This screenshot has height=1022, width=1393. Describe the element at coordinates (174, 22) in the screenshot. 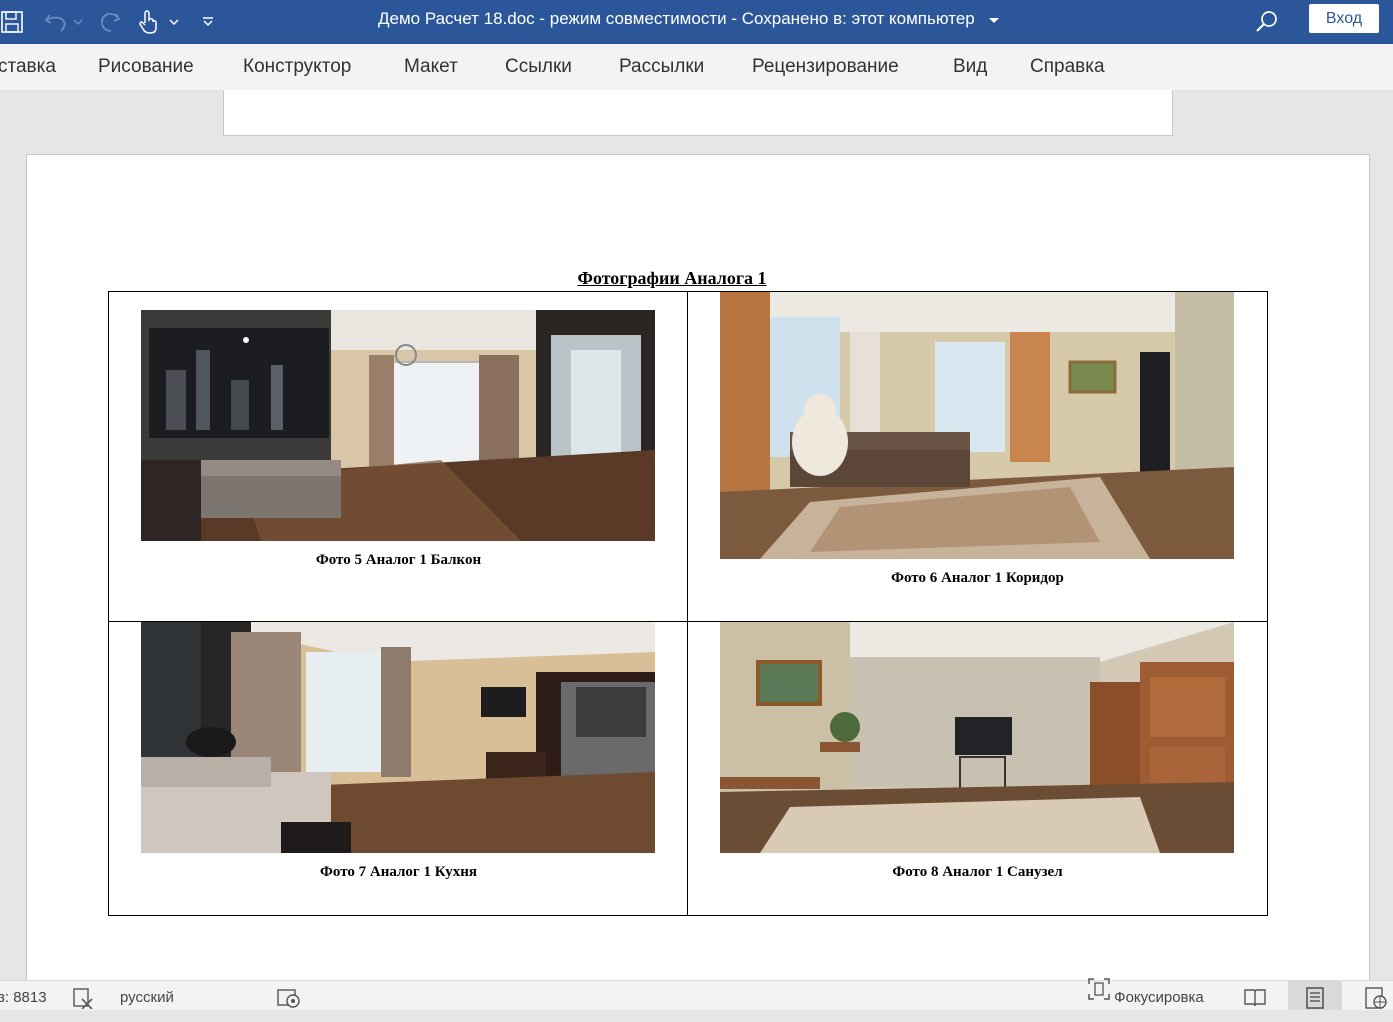

I see `touch-dropdown-icon` at that location.